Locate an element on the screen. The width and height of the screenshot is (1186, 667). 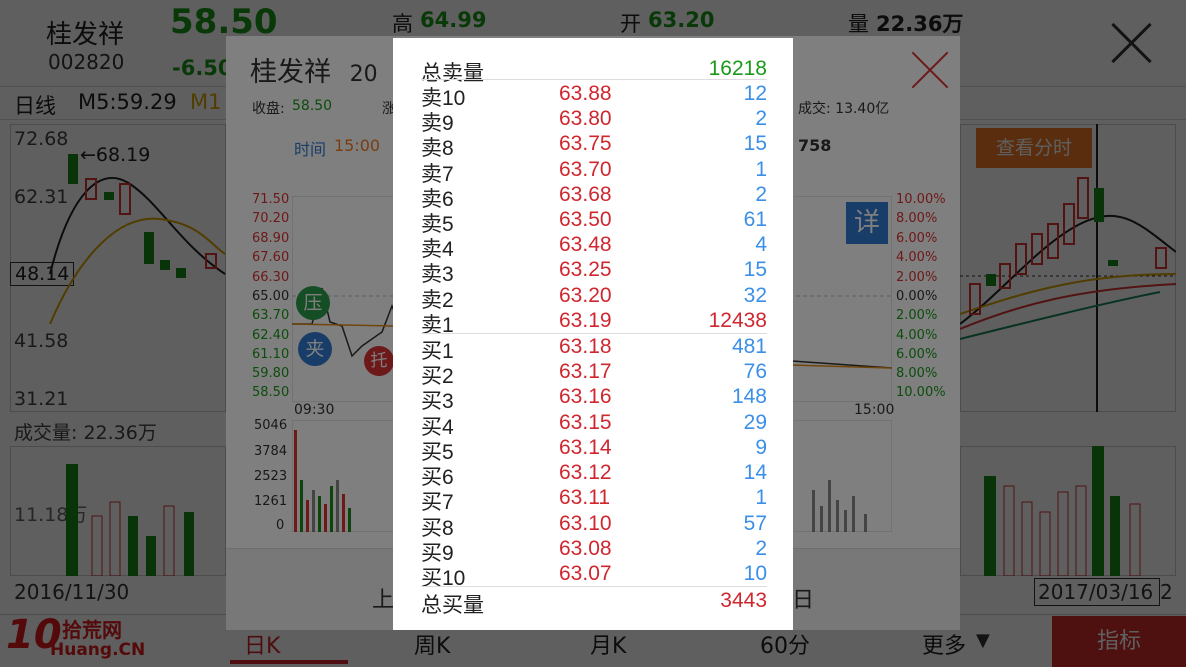
sell-row: 卖3 63.25 15 is located at coordinates (594, 272).